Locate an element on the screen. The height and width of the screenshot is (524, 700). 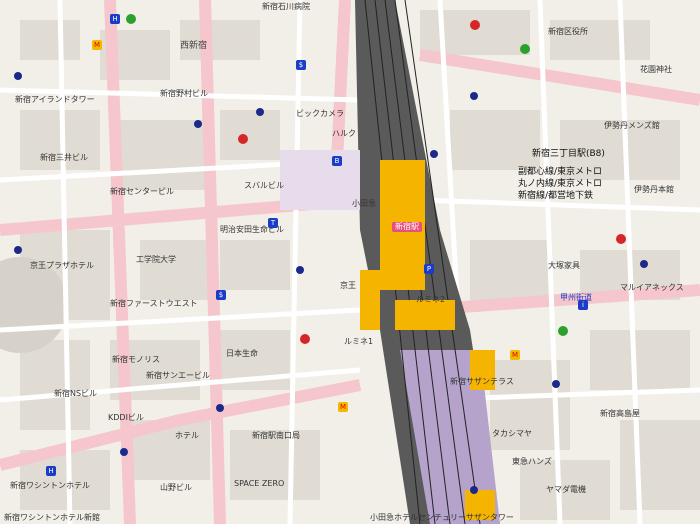
map-label: 花園神社 is located at coordinates (656, 69).